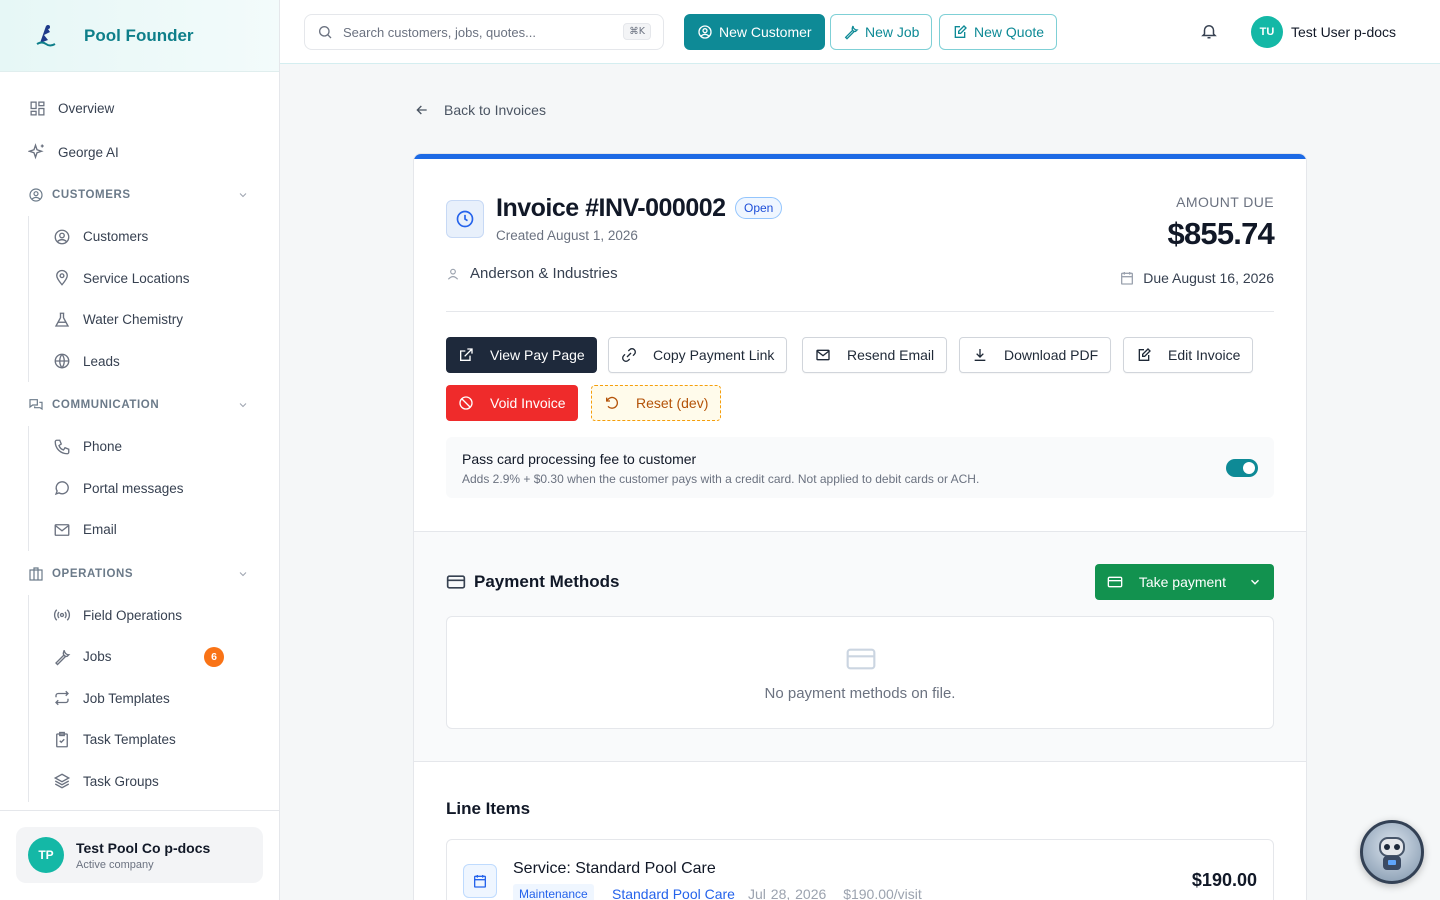  Describe the element at coordinates (656, 403) in the screenshot. I see `reset-dev-button: Reset (dev)` at that location.